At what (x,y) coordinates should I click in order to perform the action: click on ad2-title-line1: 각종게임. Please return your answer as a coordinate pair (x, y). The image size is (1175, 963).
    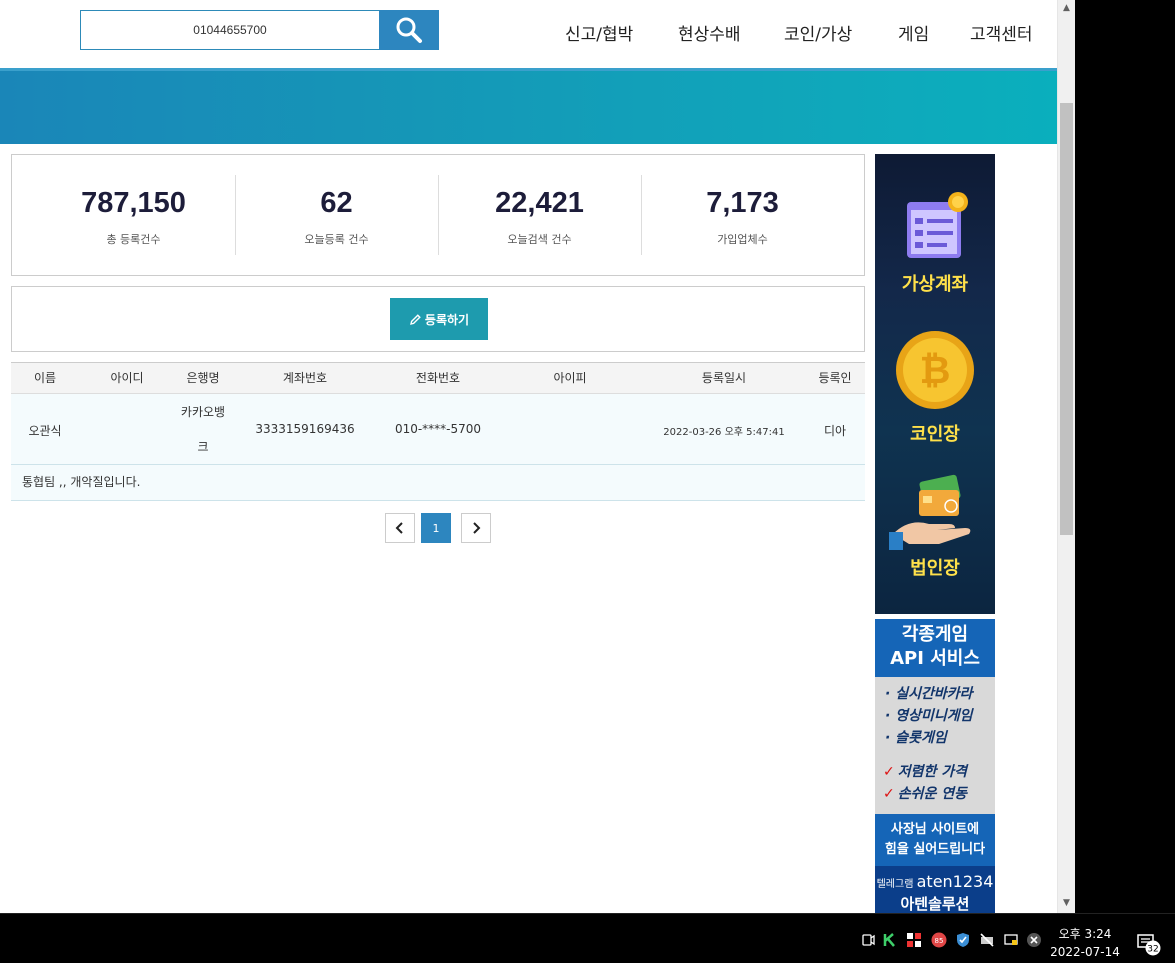
    Looking at the image, I should click on (935, 634).